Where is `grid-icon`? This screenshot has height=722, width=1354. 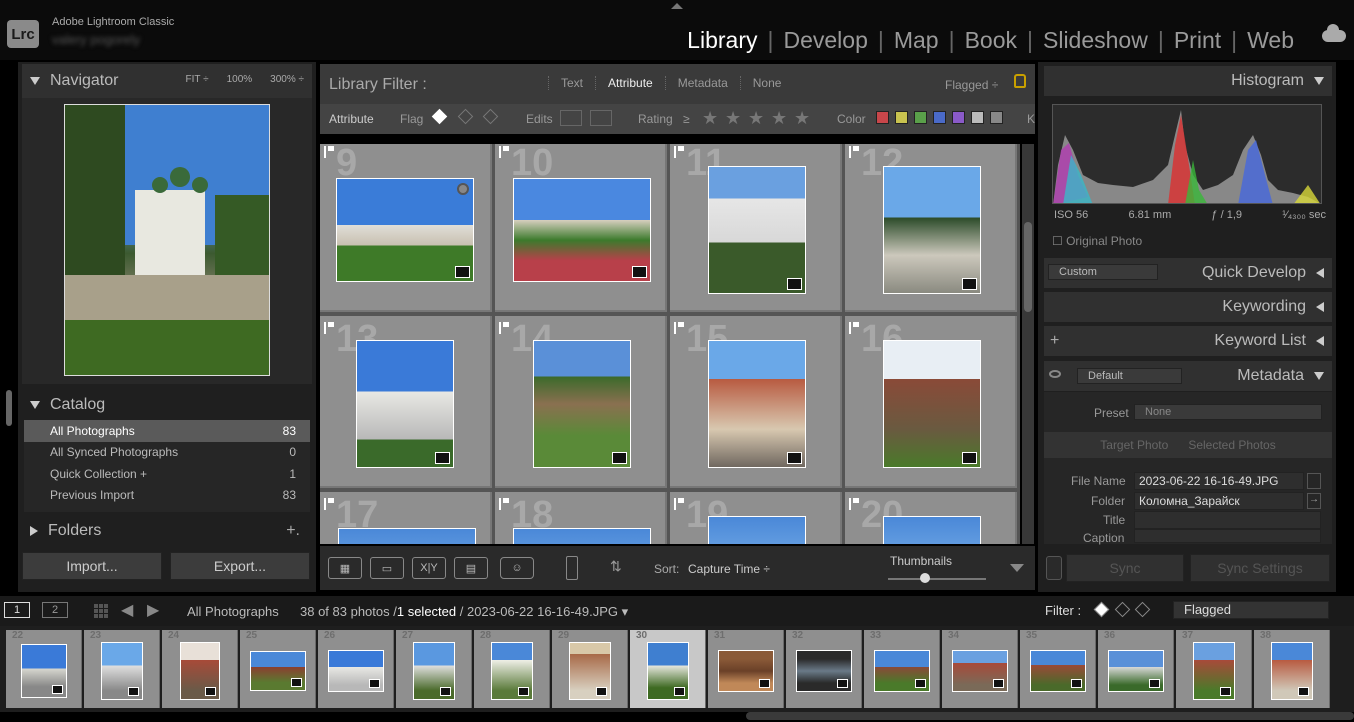 grid-icon is located at coordinates (101, 611).